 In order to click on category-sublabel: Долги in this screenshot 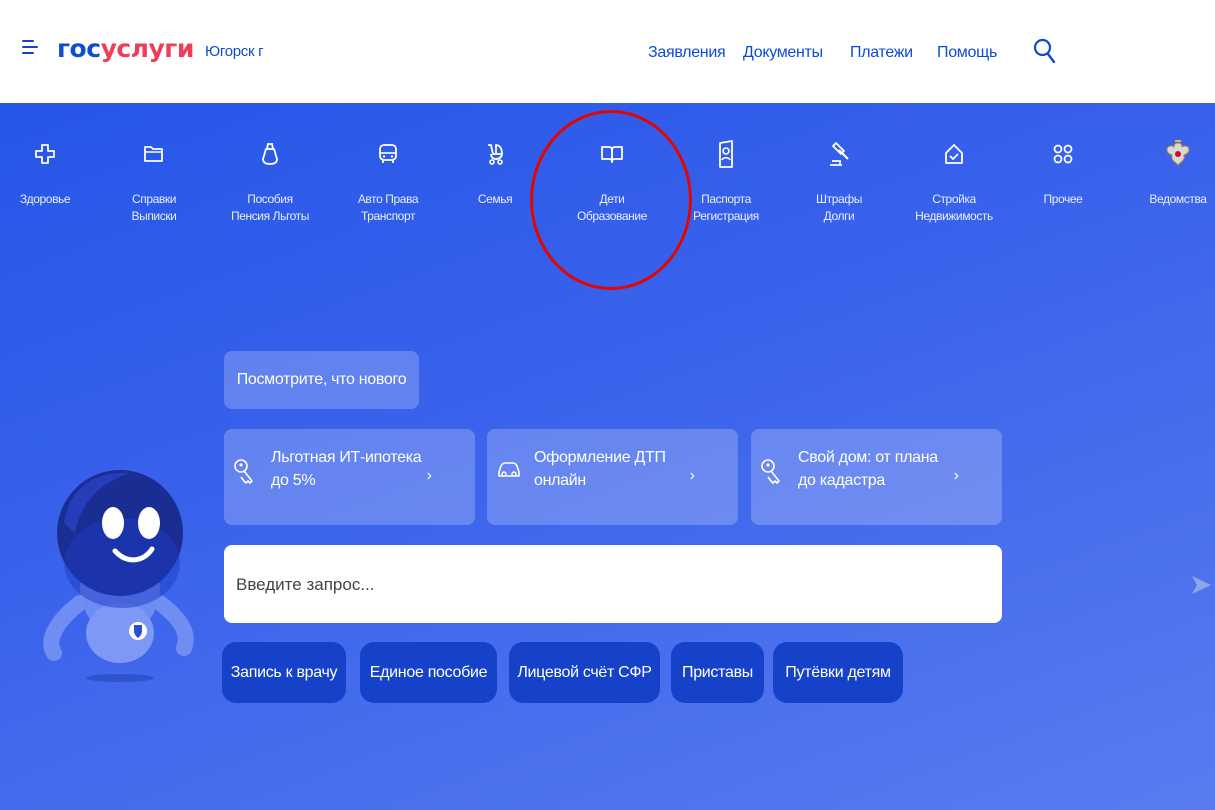, I will do `click(839, 216)`.